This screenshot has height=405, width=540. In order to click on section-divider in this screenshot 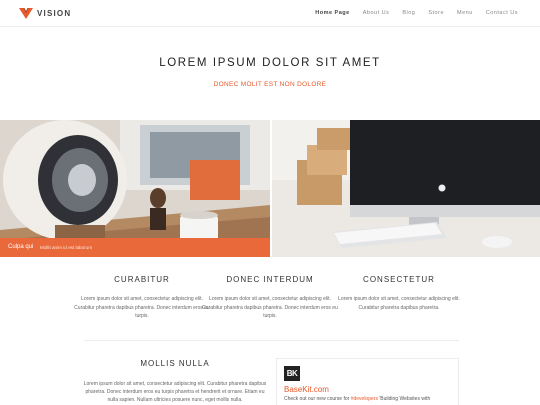, I will do `click(271, 340)`.